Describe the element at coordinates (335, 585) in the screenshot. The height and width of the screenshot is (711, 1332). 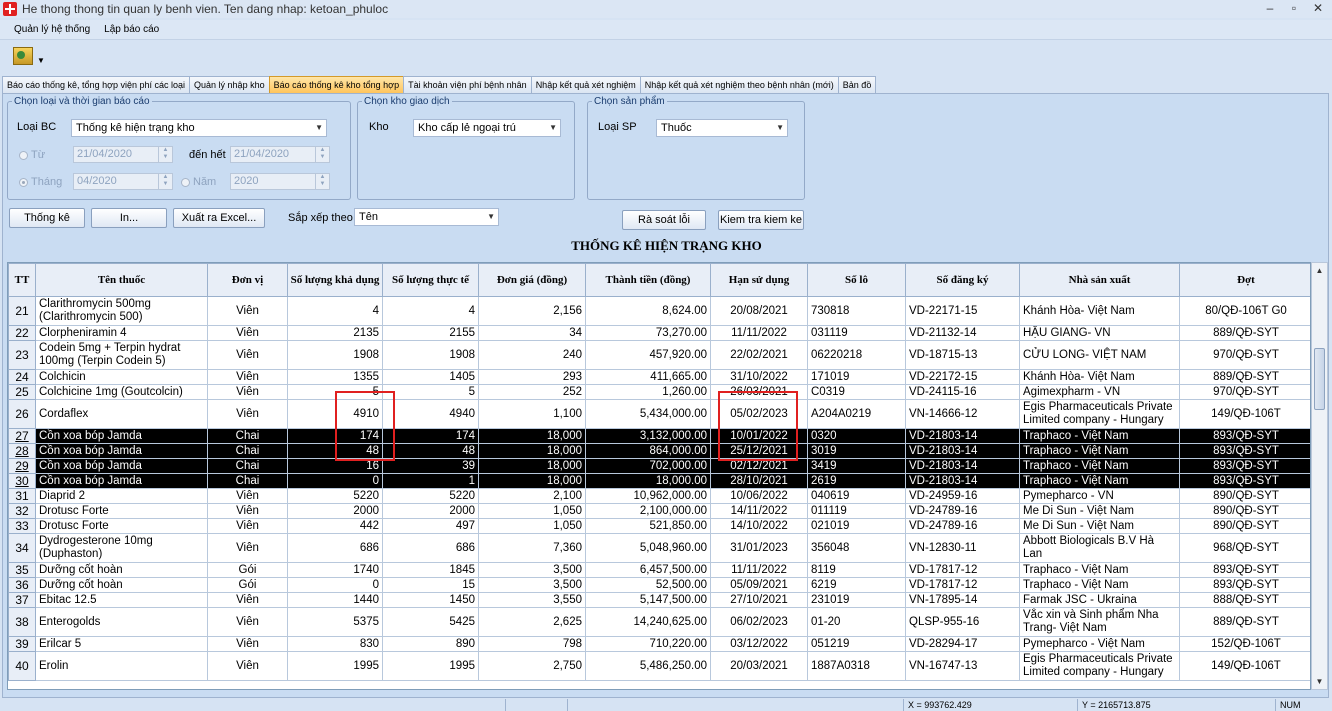
I see `cell-available-qty: 0` at that location.